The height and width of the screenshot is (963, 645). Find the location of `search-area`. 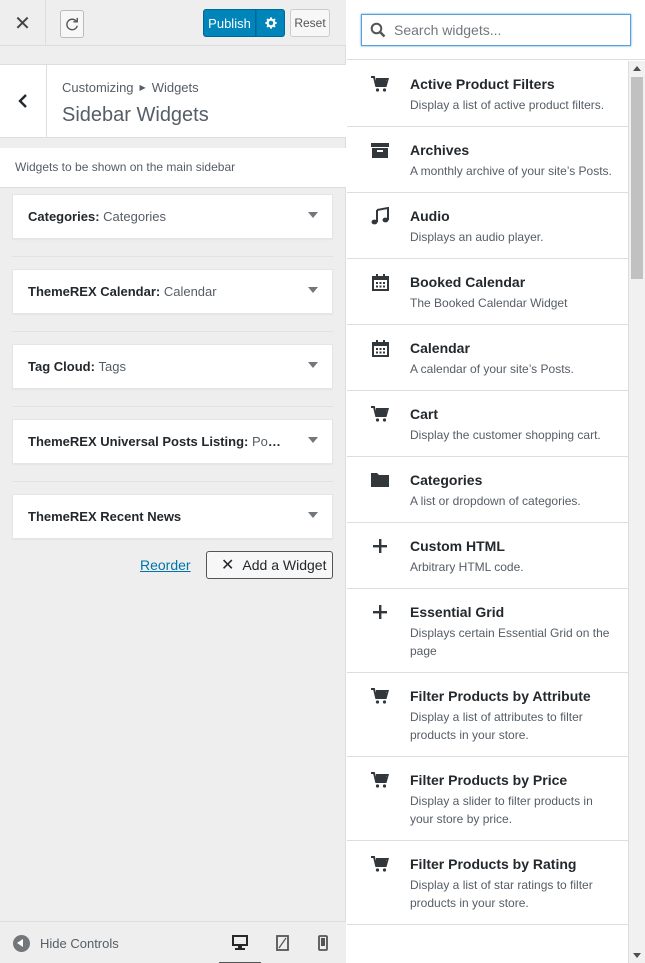

search-area is located at coordinates (496, 30).